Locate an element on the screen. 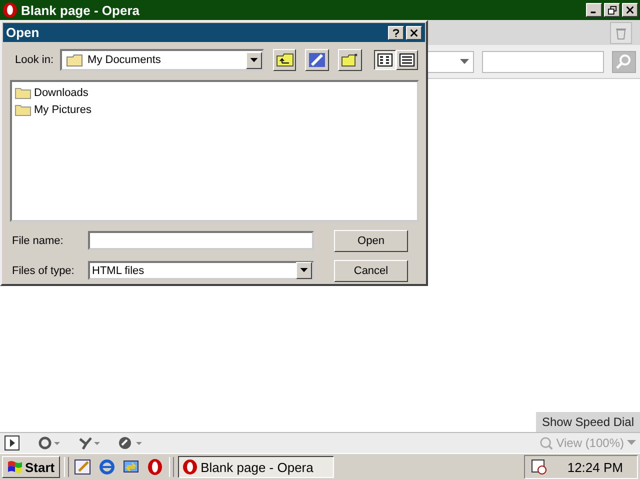  folder-item: My Pictures is located at coordinates (53, 109).